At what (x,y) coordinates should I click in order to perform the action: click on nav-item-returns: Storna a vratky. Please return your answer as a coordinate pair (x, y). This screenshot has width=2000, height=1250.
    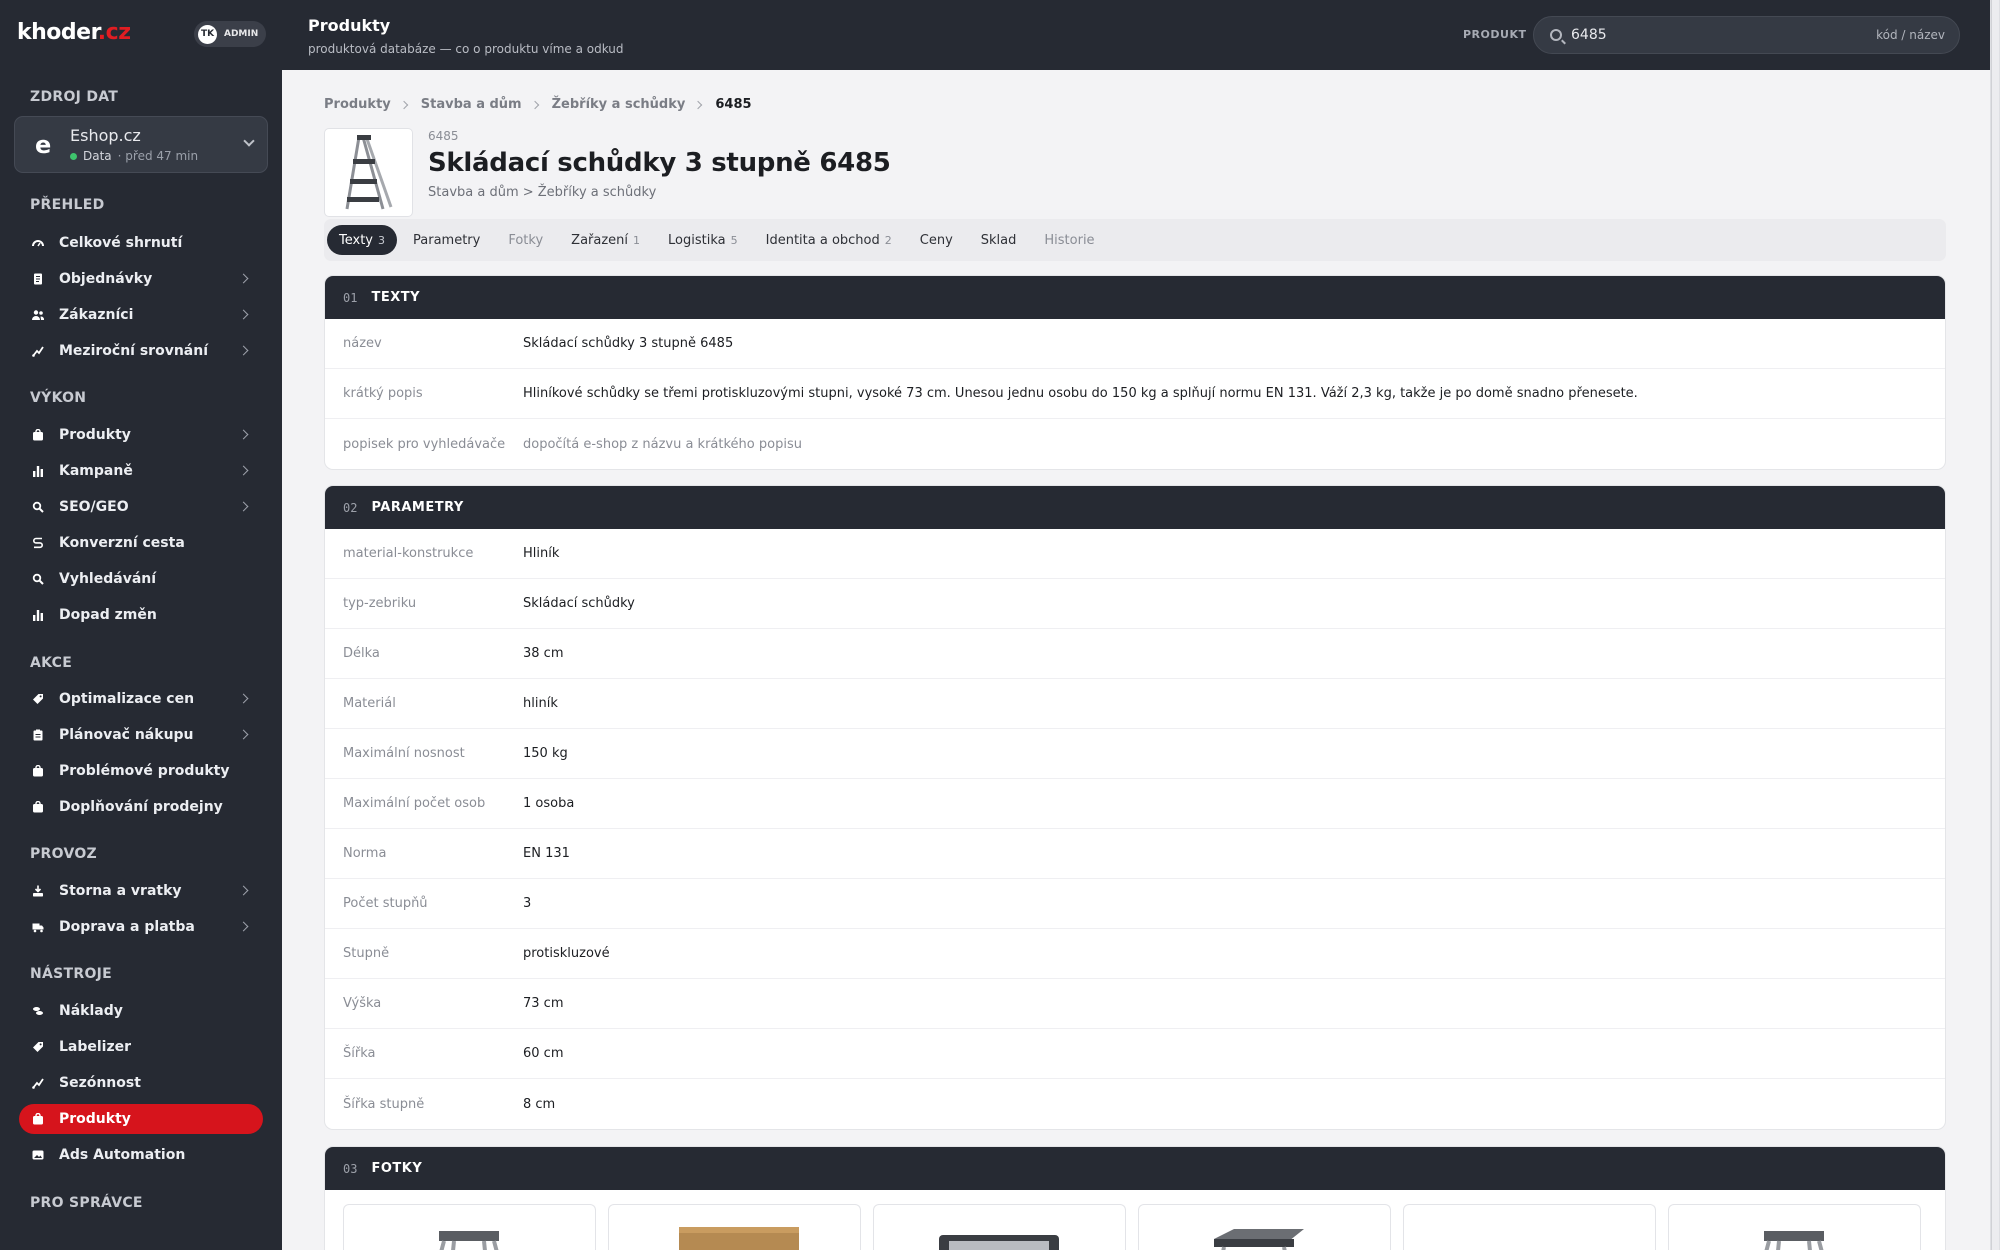
    Looking at the image, I should click on (141, 891).